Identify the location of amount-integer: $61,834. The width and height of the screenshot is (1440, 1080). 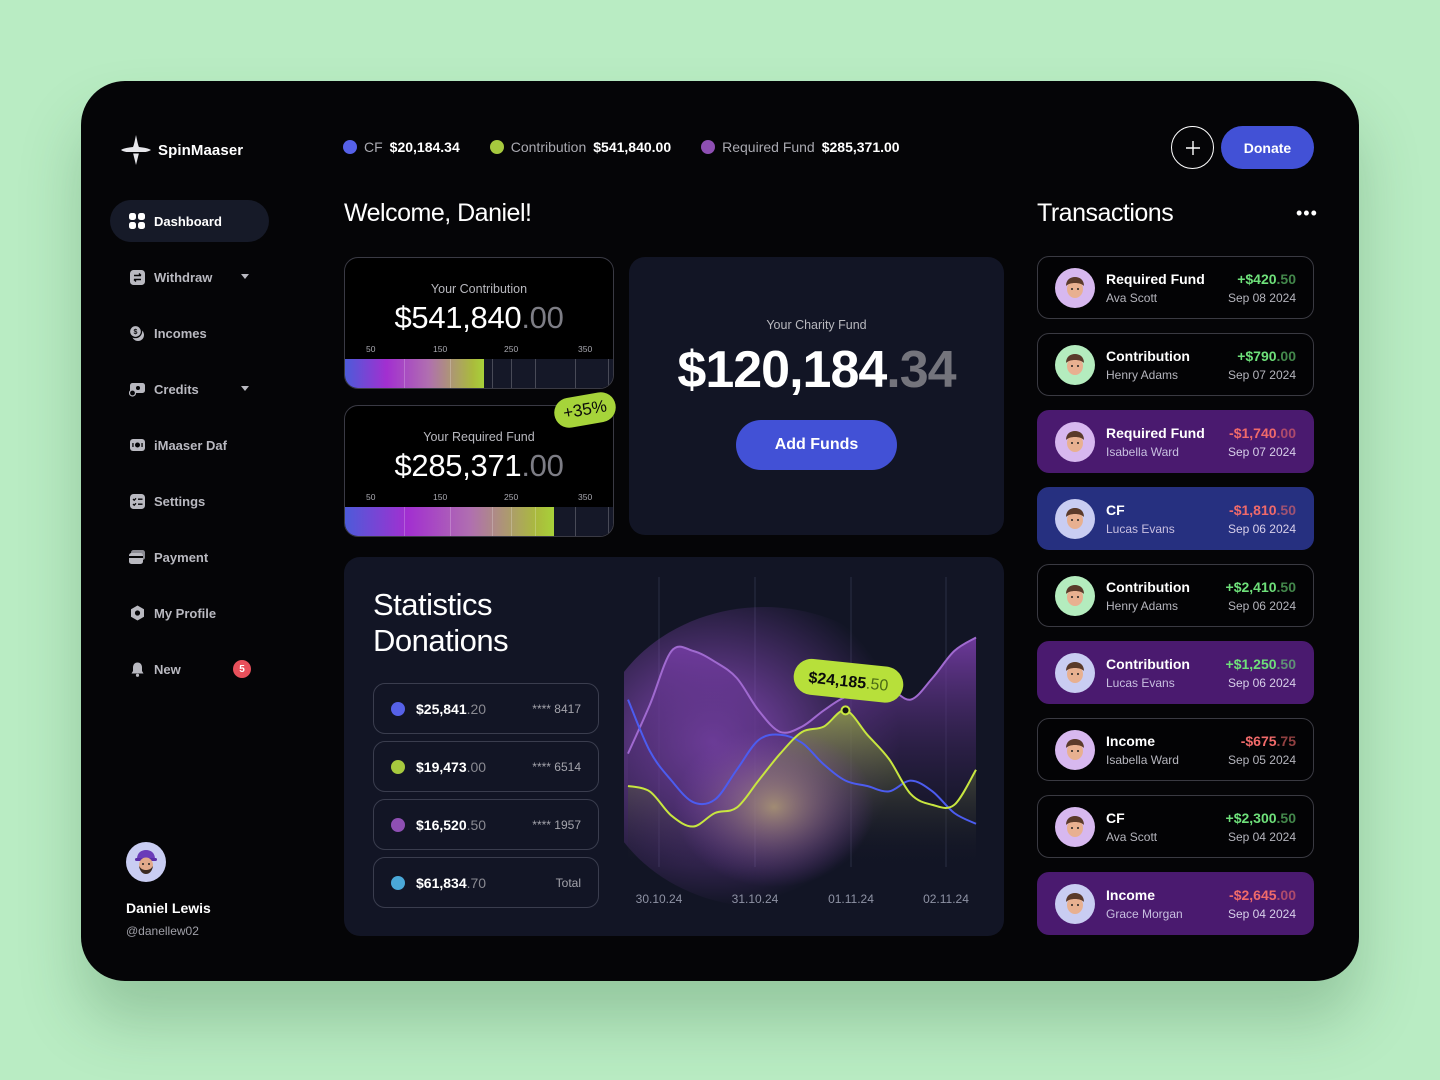
(441, 882).